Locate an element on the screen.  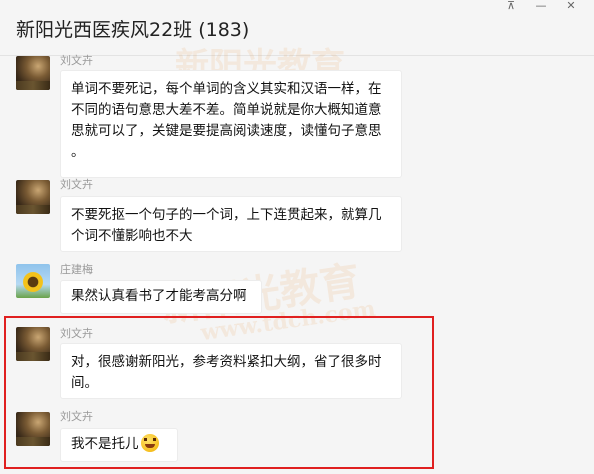
pin-icon: ⊼ is located at coordinates (511, 7).